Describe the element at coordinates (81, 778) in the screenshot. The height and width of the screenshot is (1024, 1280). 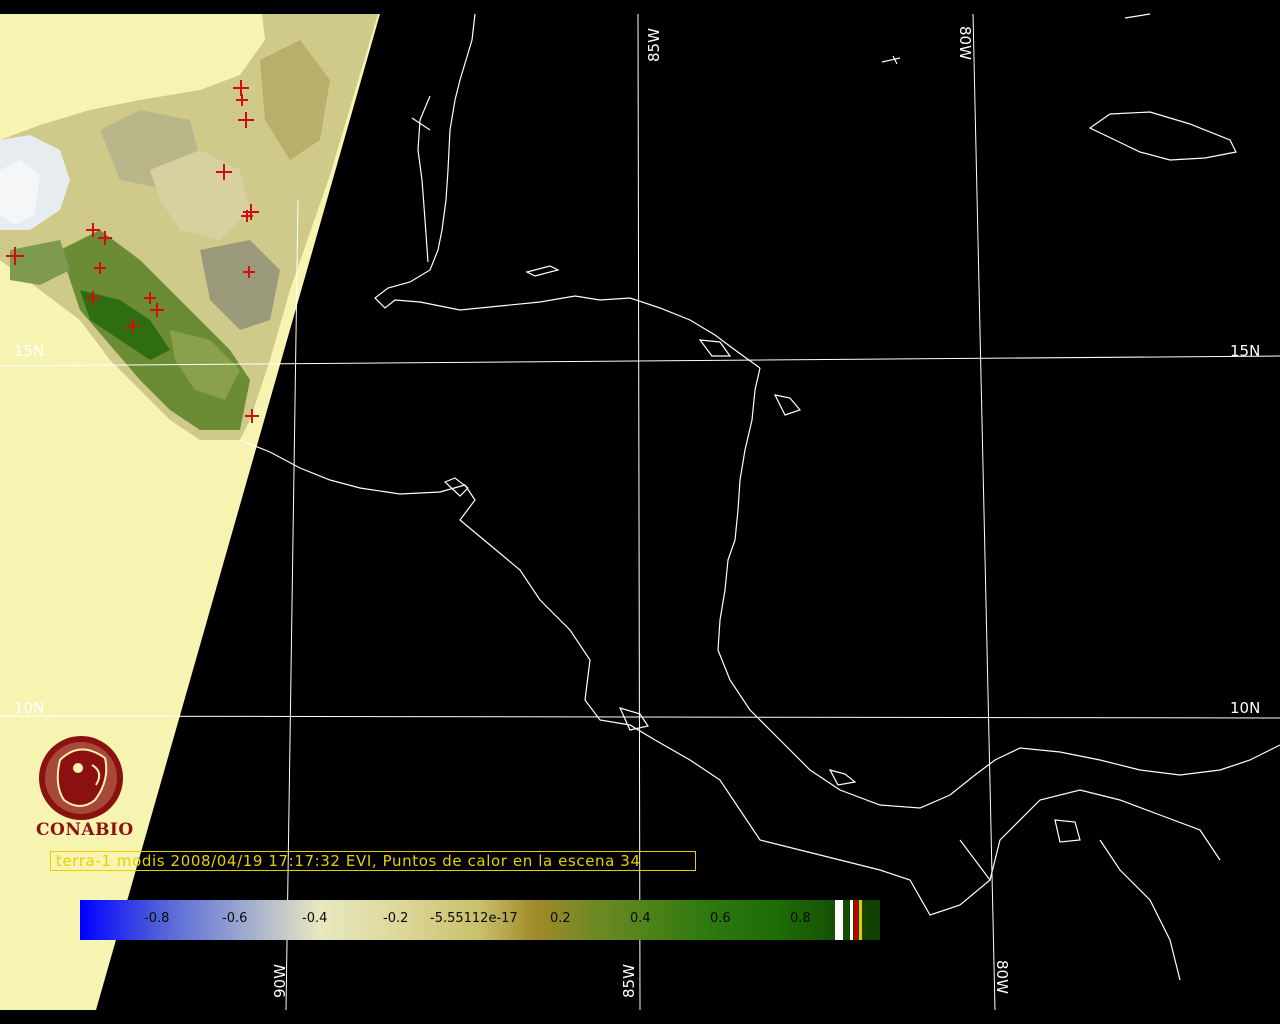
I see `macaw-emblem-icon` at that location.